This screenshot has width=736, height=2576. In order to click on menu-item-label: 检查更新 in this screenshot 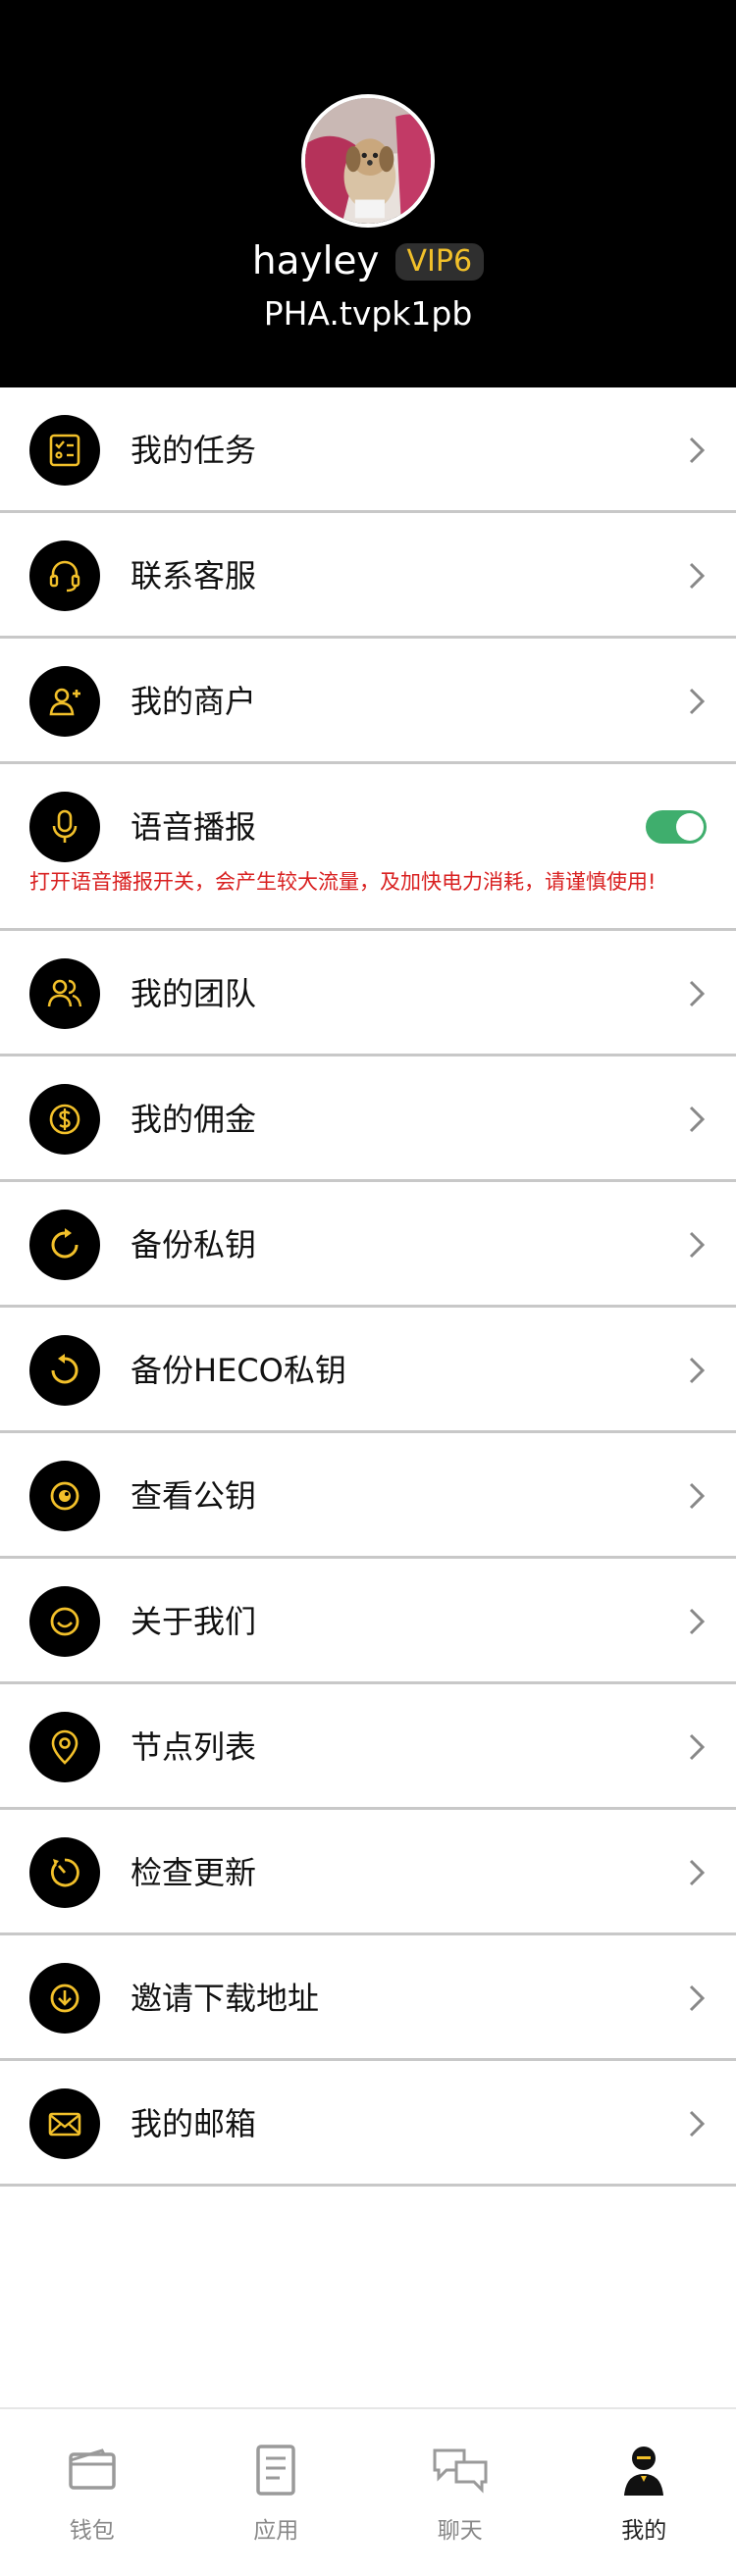, I will do `click(194, 1872)`.